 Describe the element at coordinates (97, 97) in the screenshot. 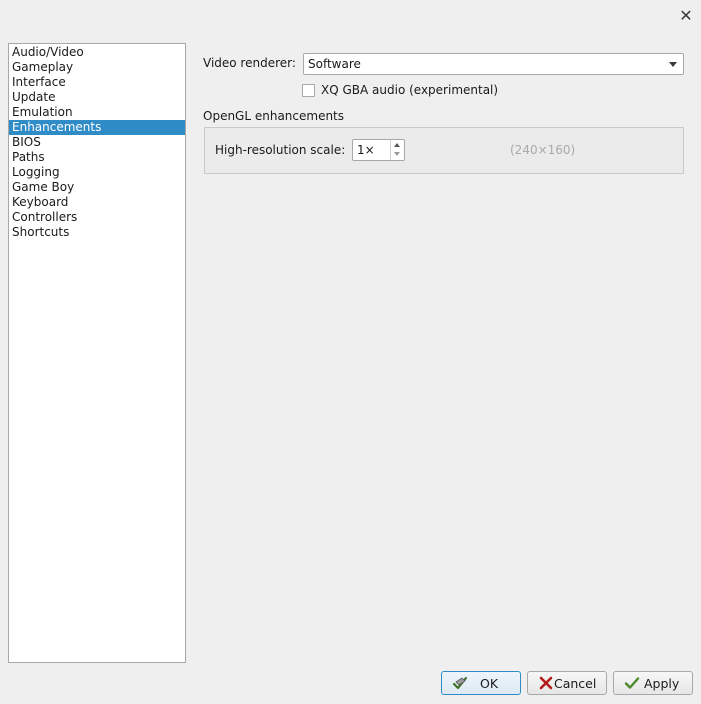

I see `sidebar-item-update: Update` at that location.